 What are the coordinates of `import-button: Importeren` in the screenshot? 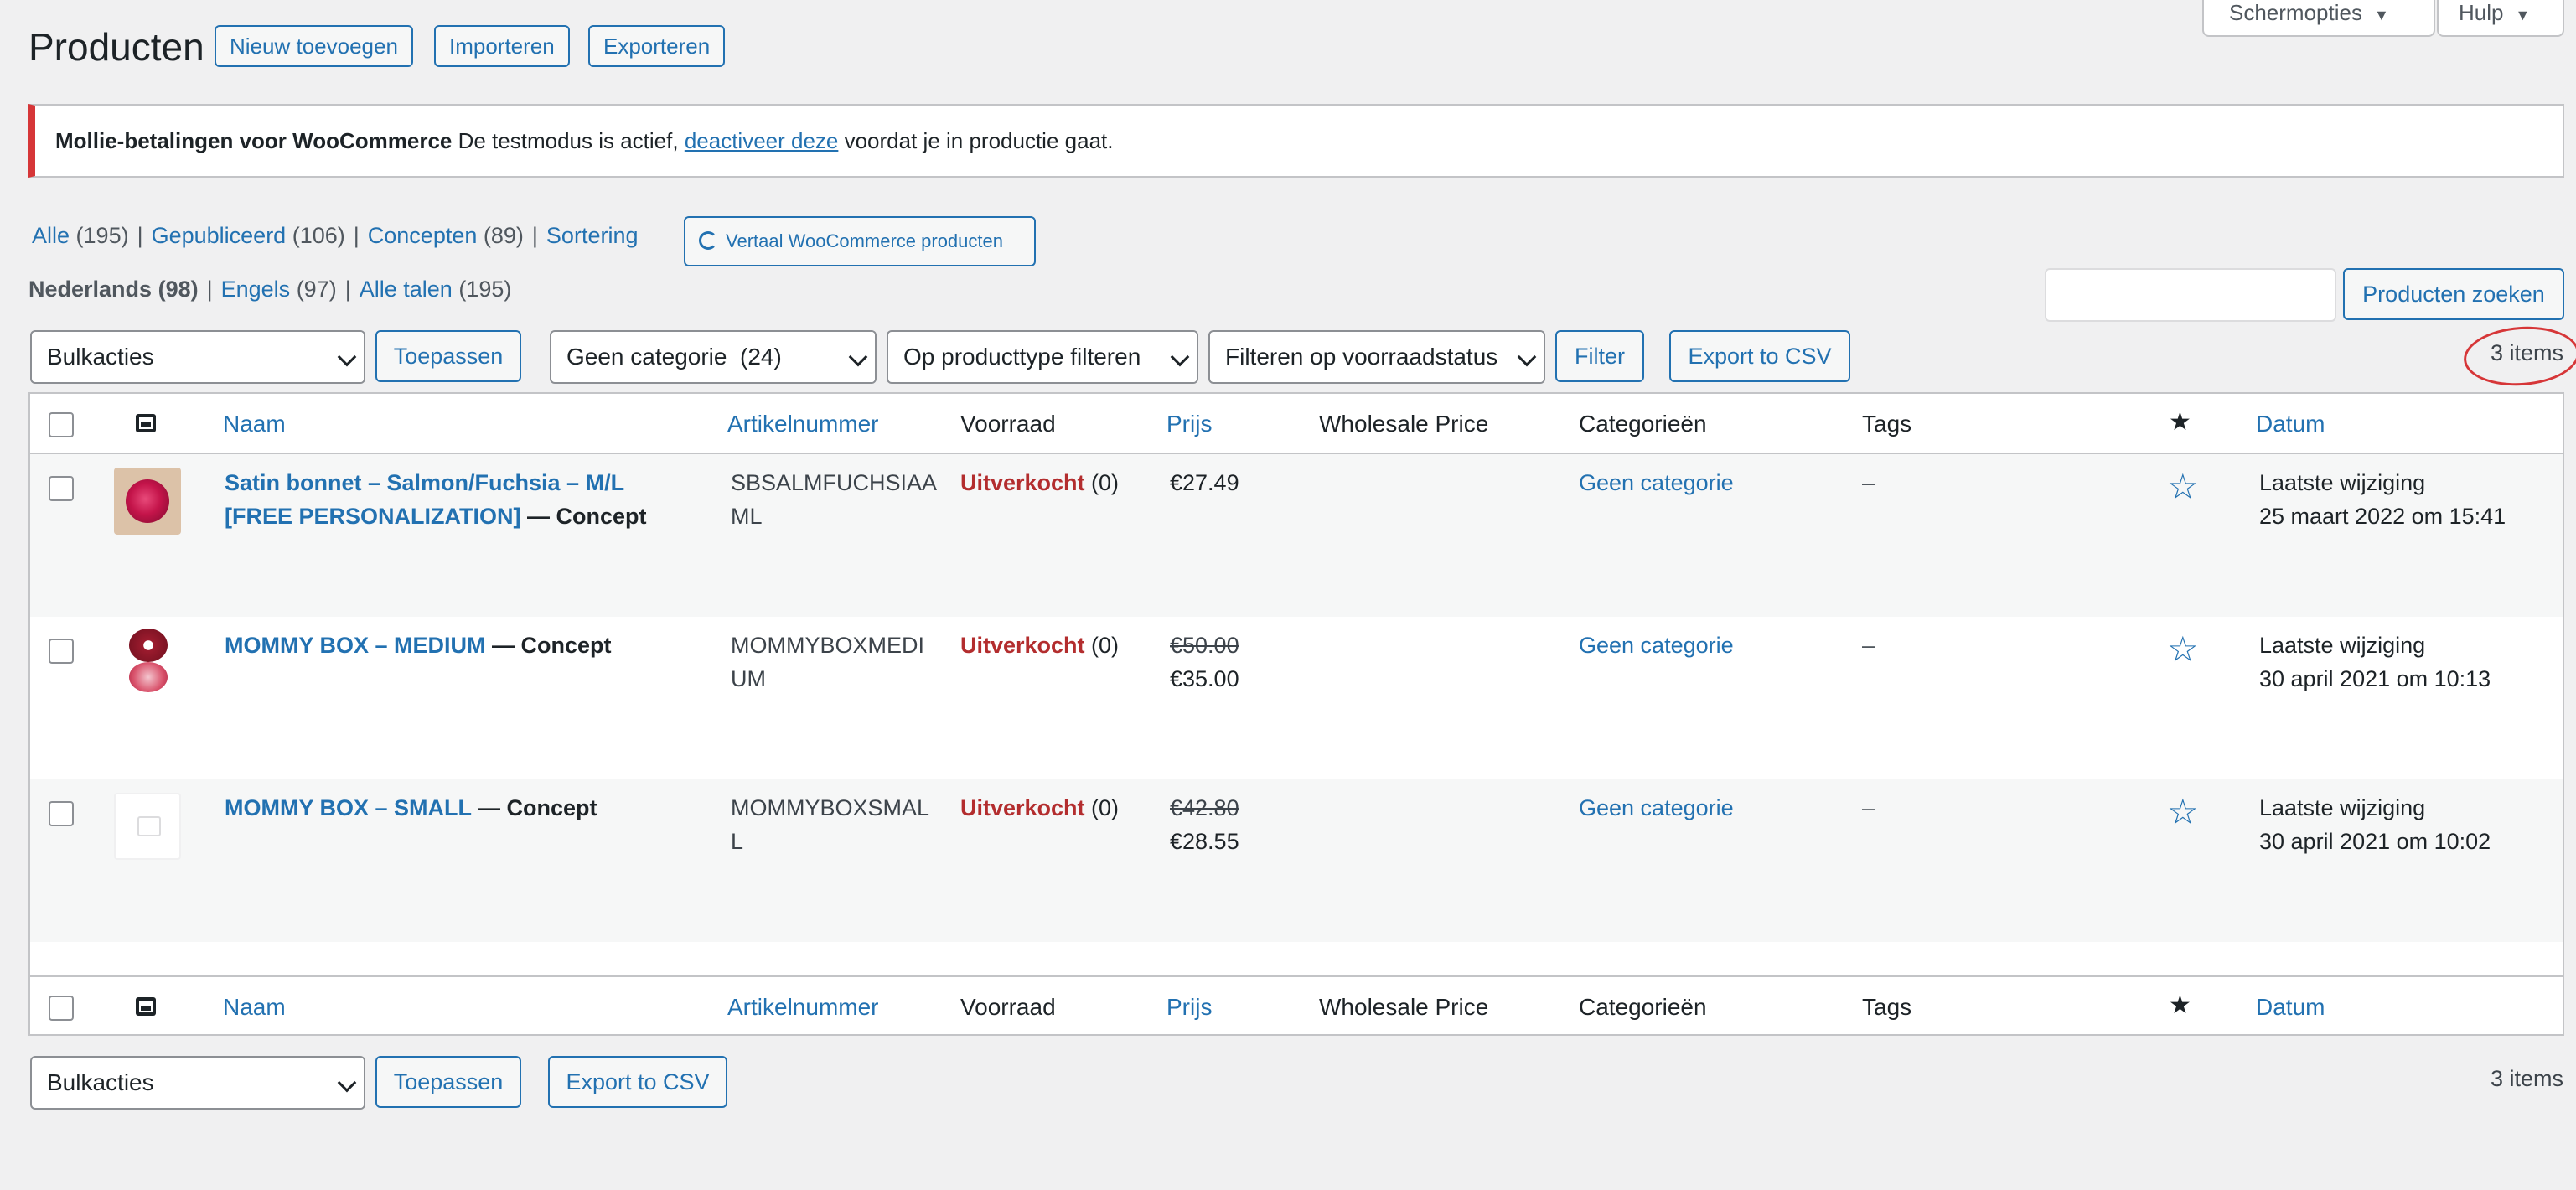 It's located at (502, 46).